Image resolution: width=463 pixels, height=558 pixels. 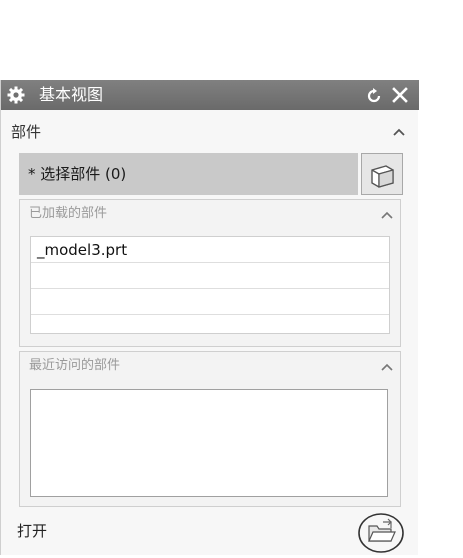 I want to click on open-folder-icon, so click(x=381, y=533).